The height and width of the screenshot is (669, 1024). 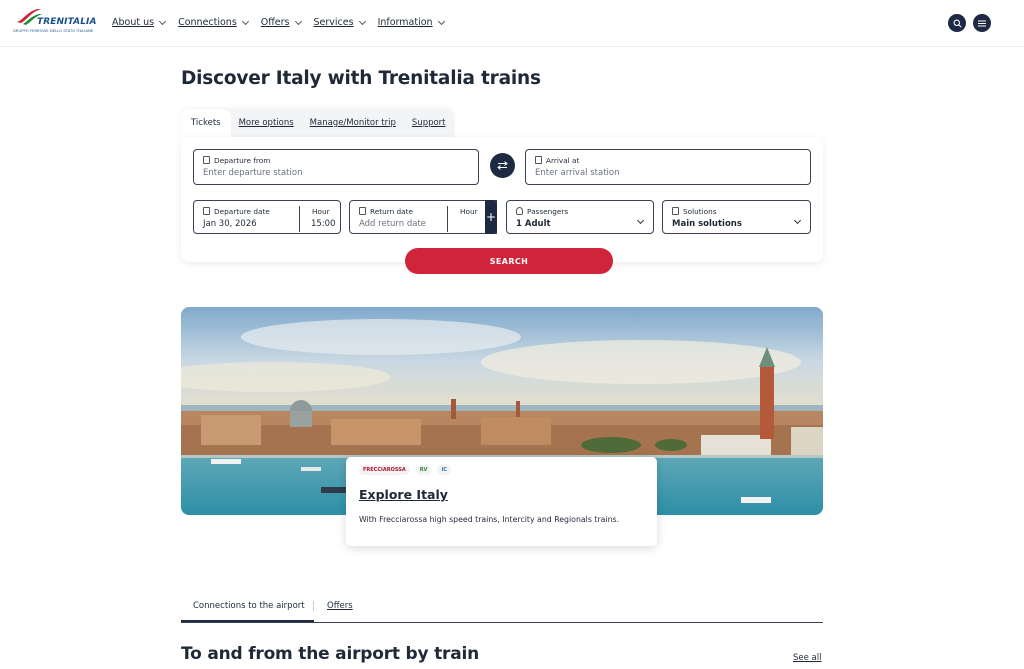 I want to click on solutions-value: Main solutions, so click(x=707, y=224).